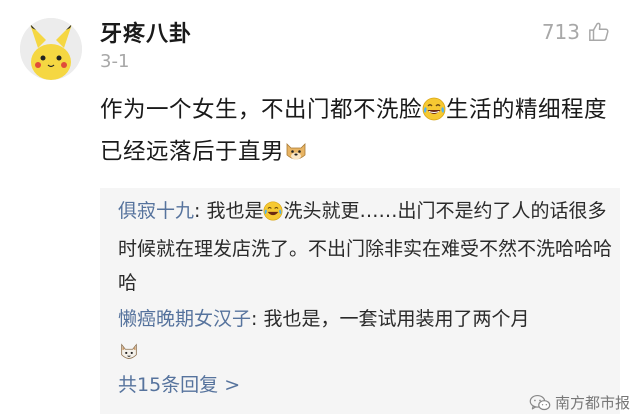 This screenshot has width=640, height=419. What do you see at coordinates (296, 156) in the screenshot?
I see `doge-emoji-icon` at bounding box center [296, 156].